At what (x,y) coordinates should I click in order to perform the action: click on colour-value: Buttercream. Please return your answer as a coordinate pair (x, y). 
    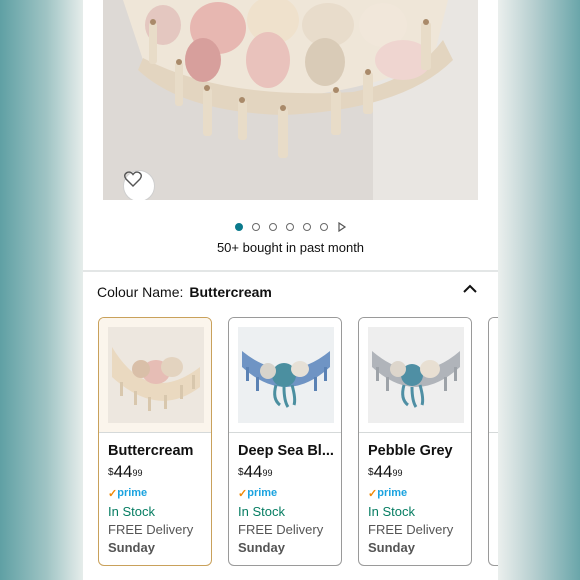
    Looking at the image, I should click on (230, 292).